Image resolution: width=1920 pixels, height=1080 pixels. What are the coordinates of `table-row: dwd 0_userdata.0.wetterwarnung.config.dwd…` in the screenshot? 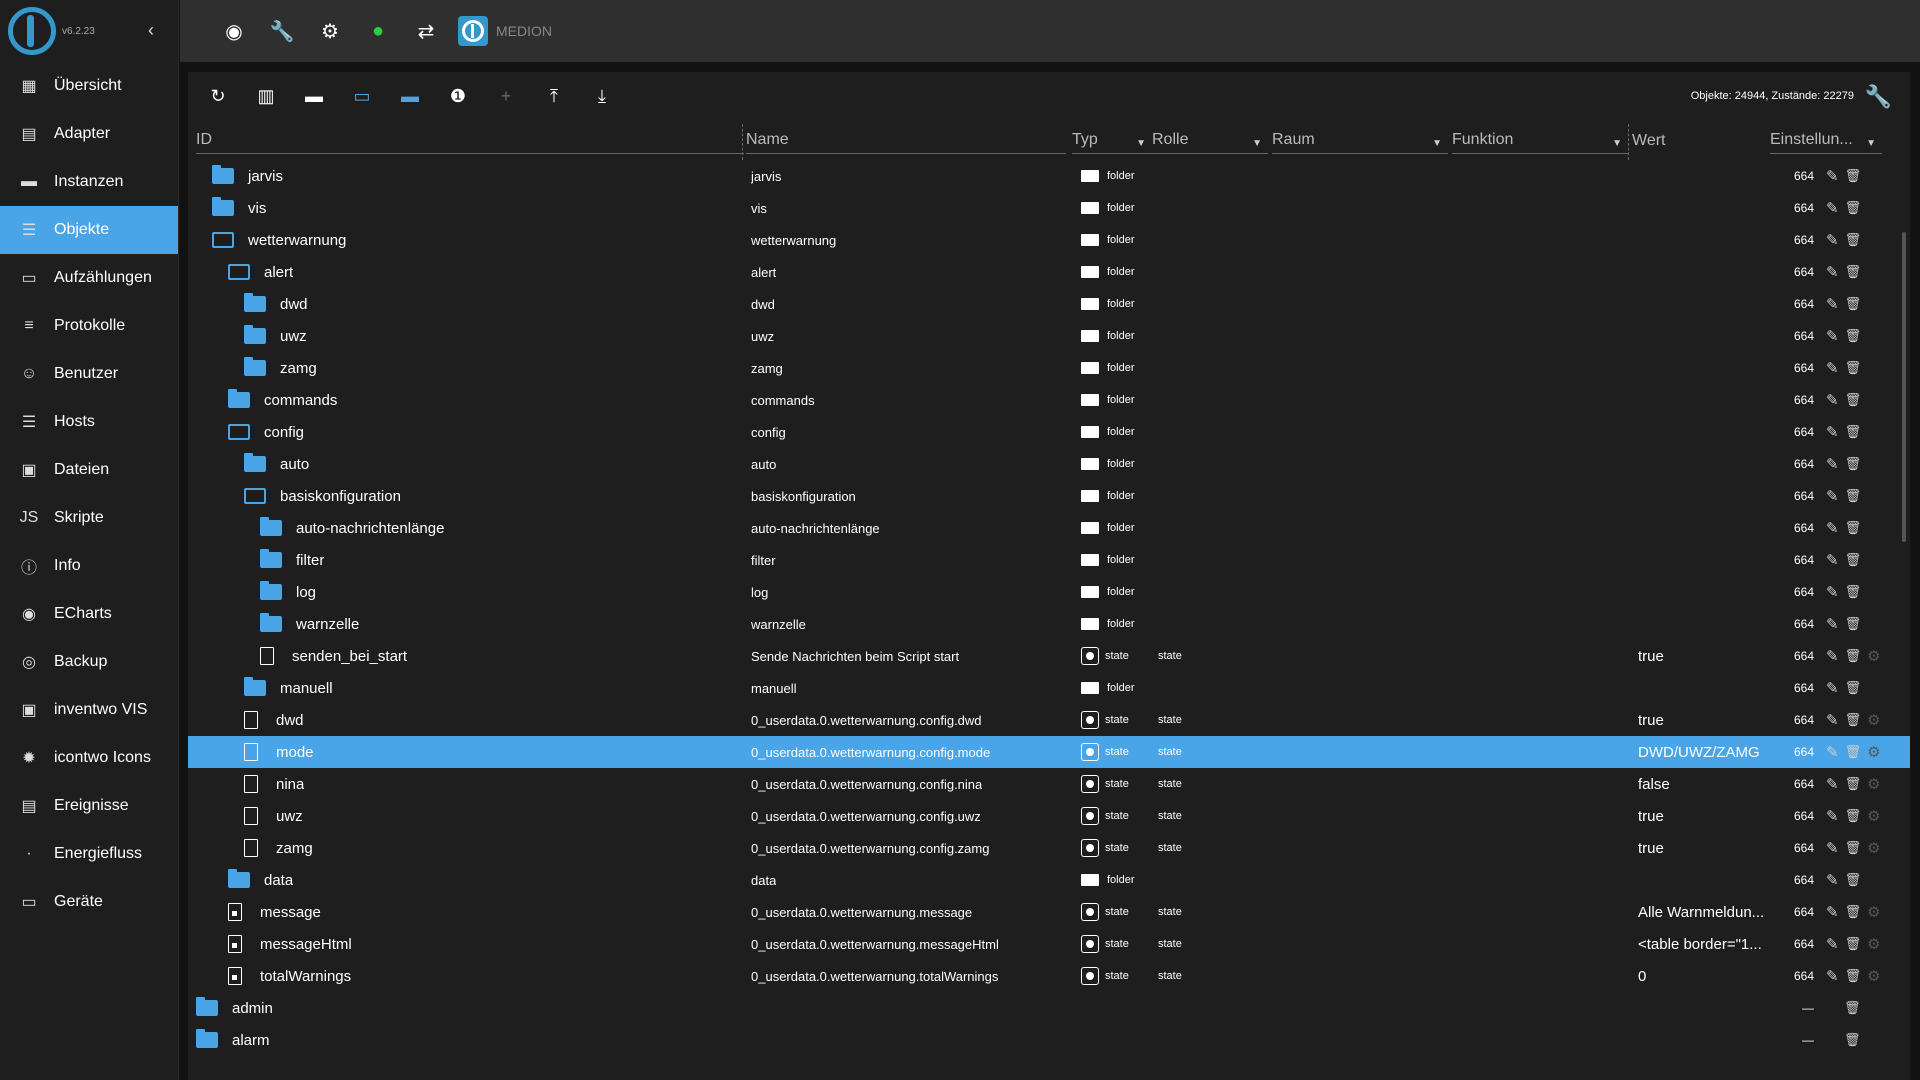 It's located at (1049, 720).